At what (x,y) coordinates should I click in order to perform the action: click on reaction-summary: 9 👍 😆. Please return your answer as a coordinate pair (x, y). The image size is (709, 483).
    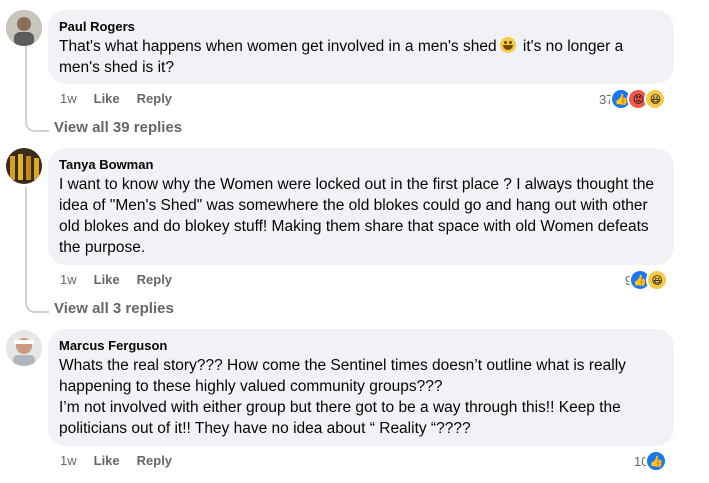
    Looking at the image, I should click on (647, 280).